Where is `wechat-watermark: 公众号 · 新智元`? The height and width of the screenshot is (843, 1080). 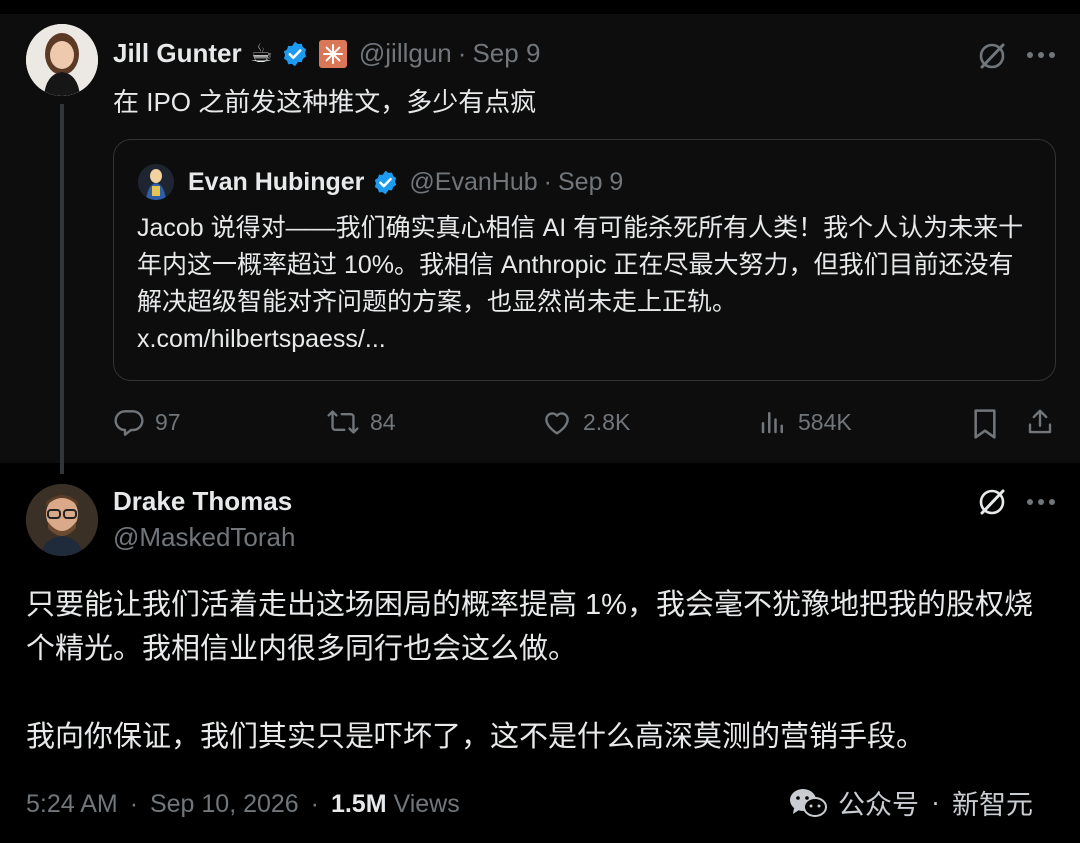
wechat-watermark: 公众号 · 新智元 is located at coordinates (910, 802).